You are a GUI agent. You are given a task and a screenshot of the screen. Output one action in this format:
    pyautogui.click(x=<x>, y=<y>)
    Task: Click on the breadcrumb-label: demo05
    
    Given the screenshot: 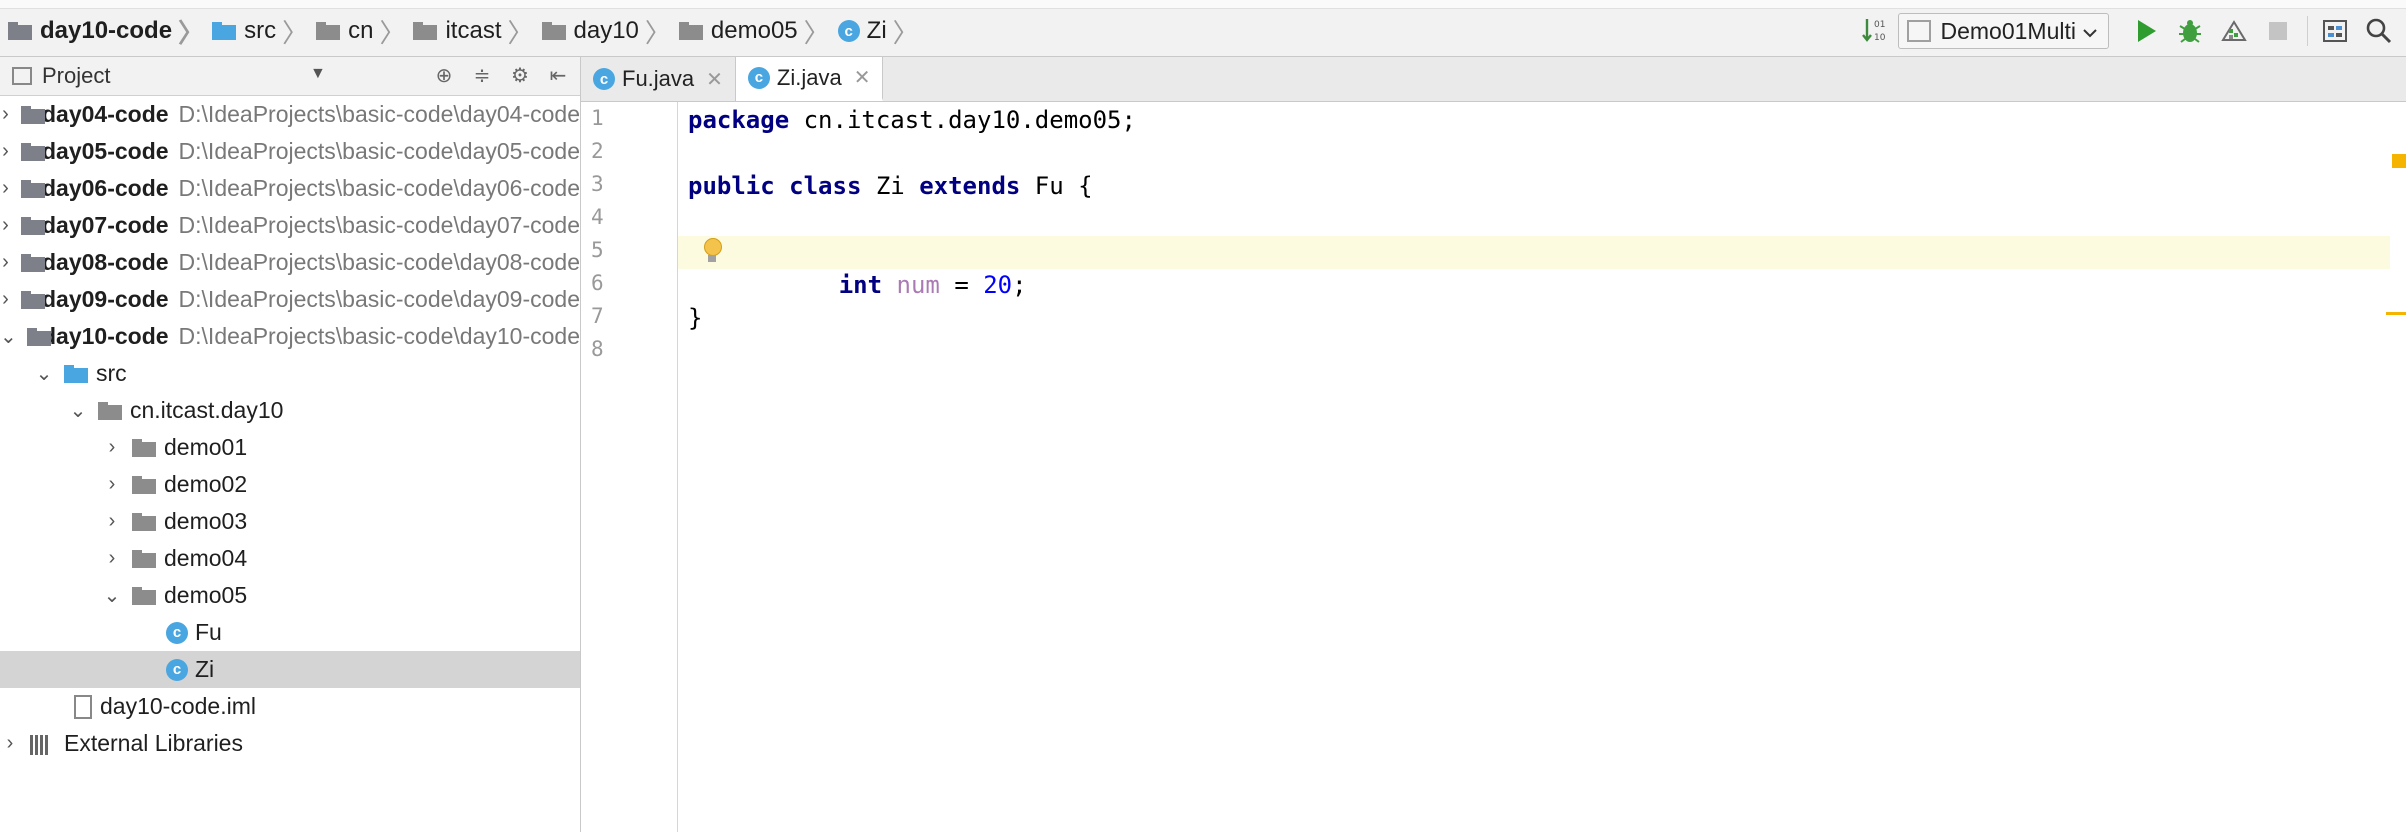 What is the action you would take?
    pyautogui.click(x=754, y=30)
    